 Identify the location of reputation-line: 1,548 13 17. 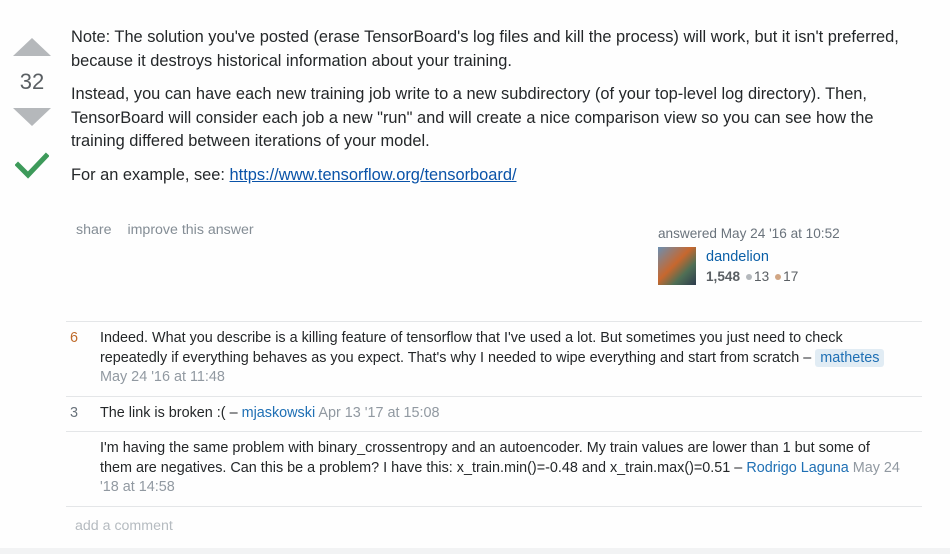
(752, 277).